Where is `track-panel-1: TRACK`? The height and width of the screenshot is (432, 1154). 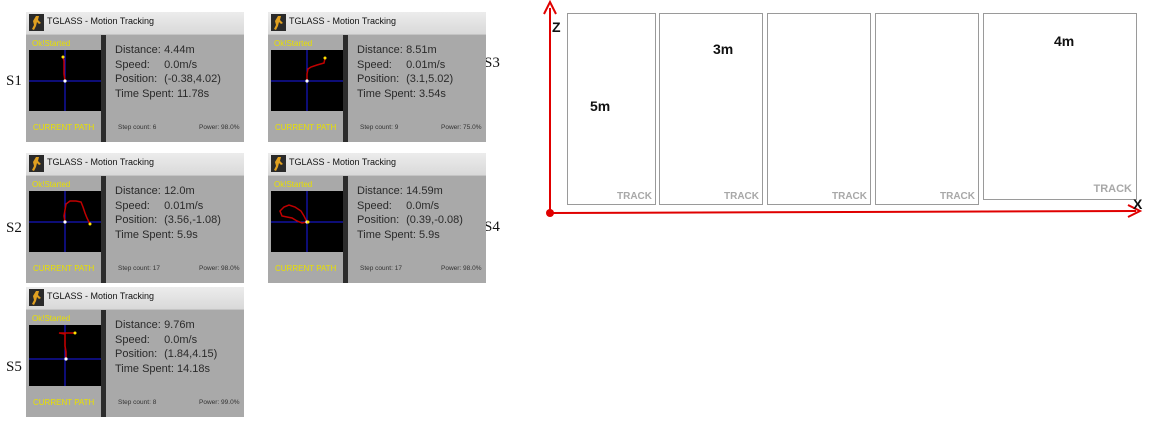
track-panel-1: TRACK is located at coordinates (611, 109).